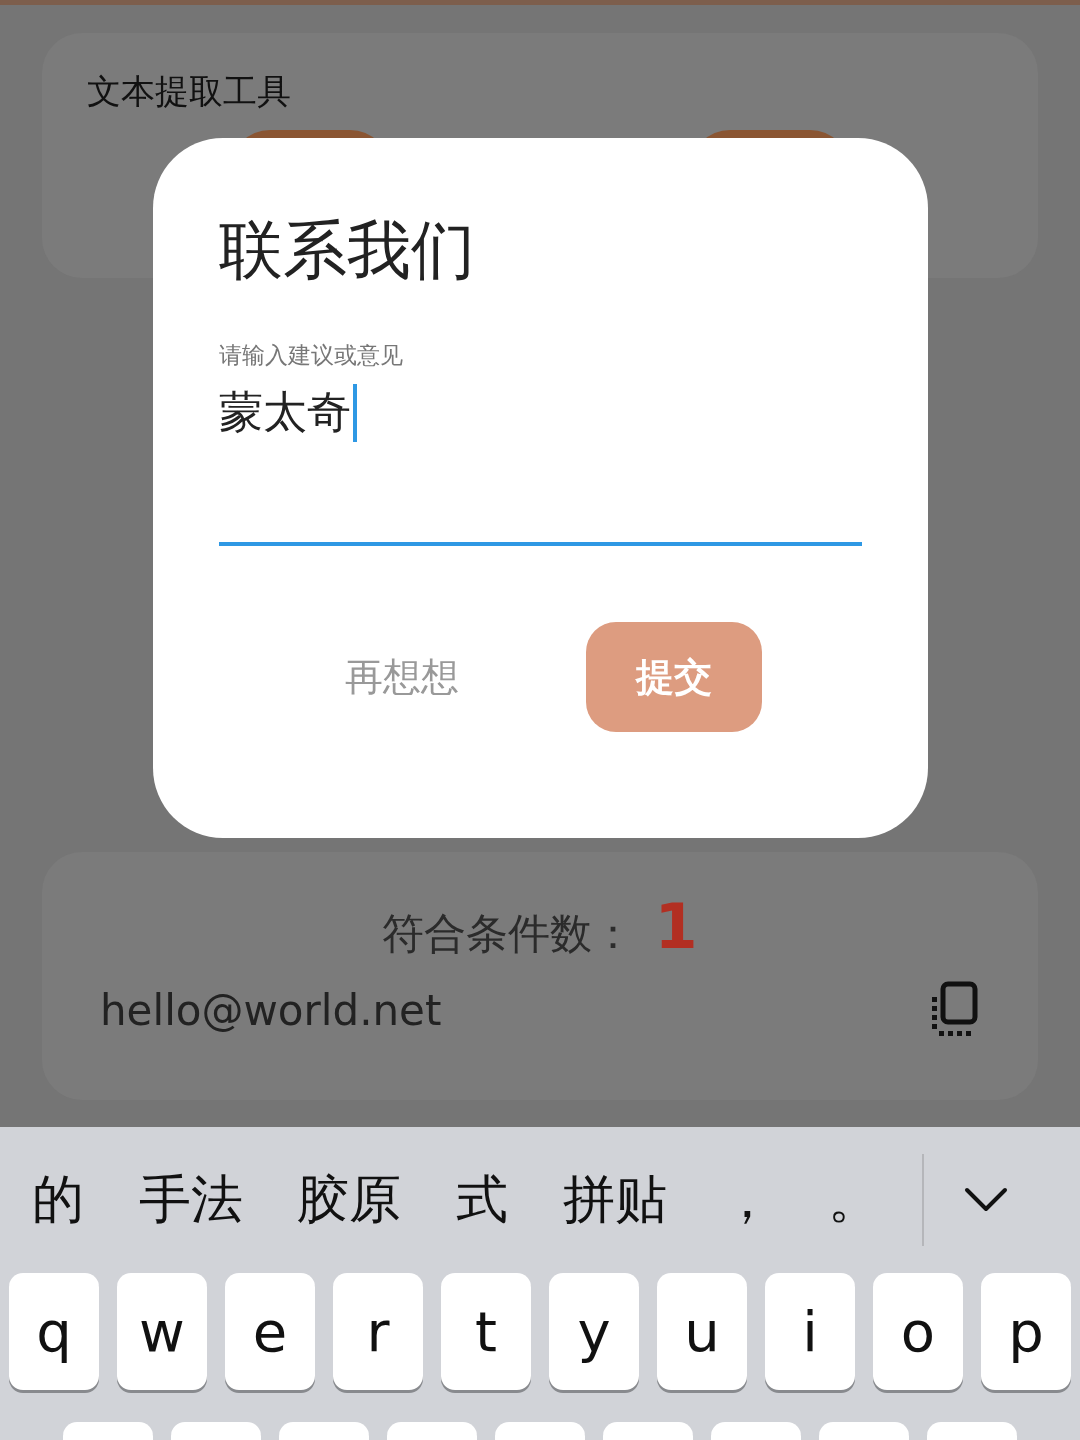 The image size is (1080, 1440). What do you see at coordinates (486, 1331) in the screenshot?
I see `keyboard-key: t` at bounding box center [486, 1331].